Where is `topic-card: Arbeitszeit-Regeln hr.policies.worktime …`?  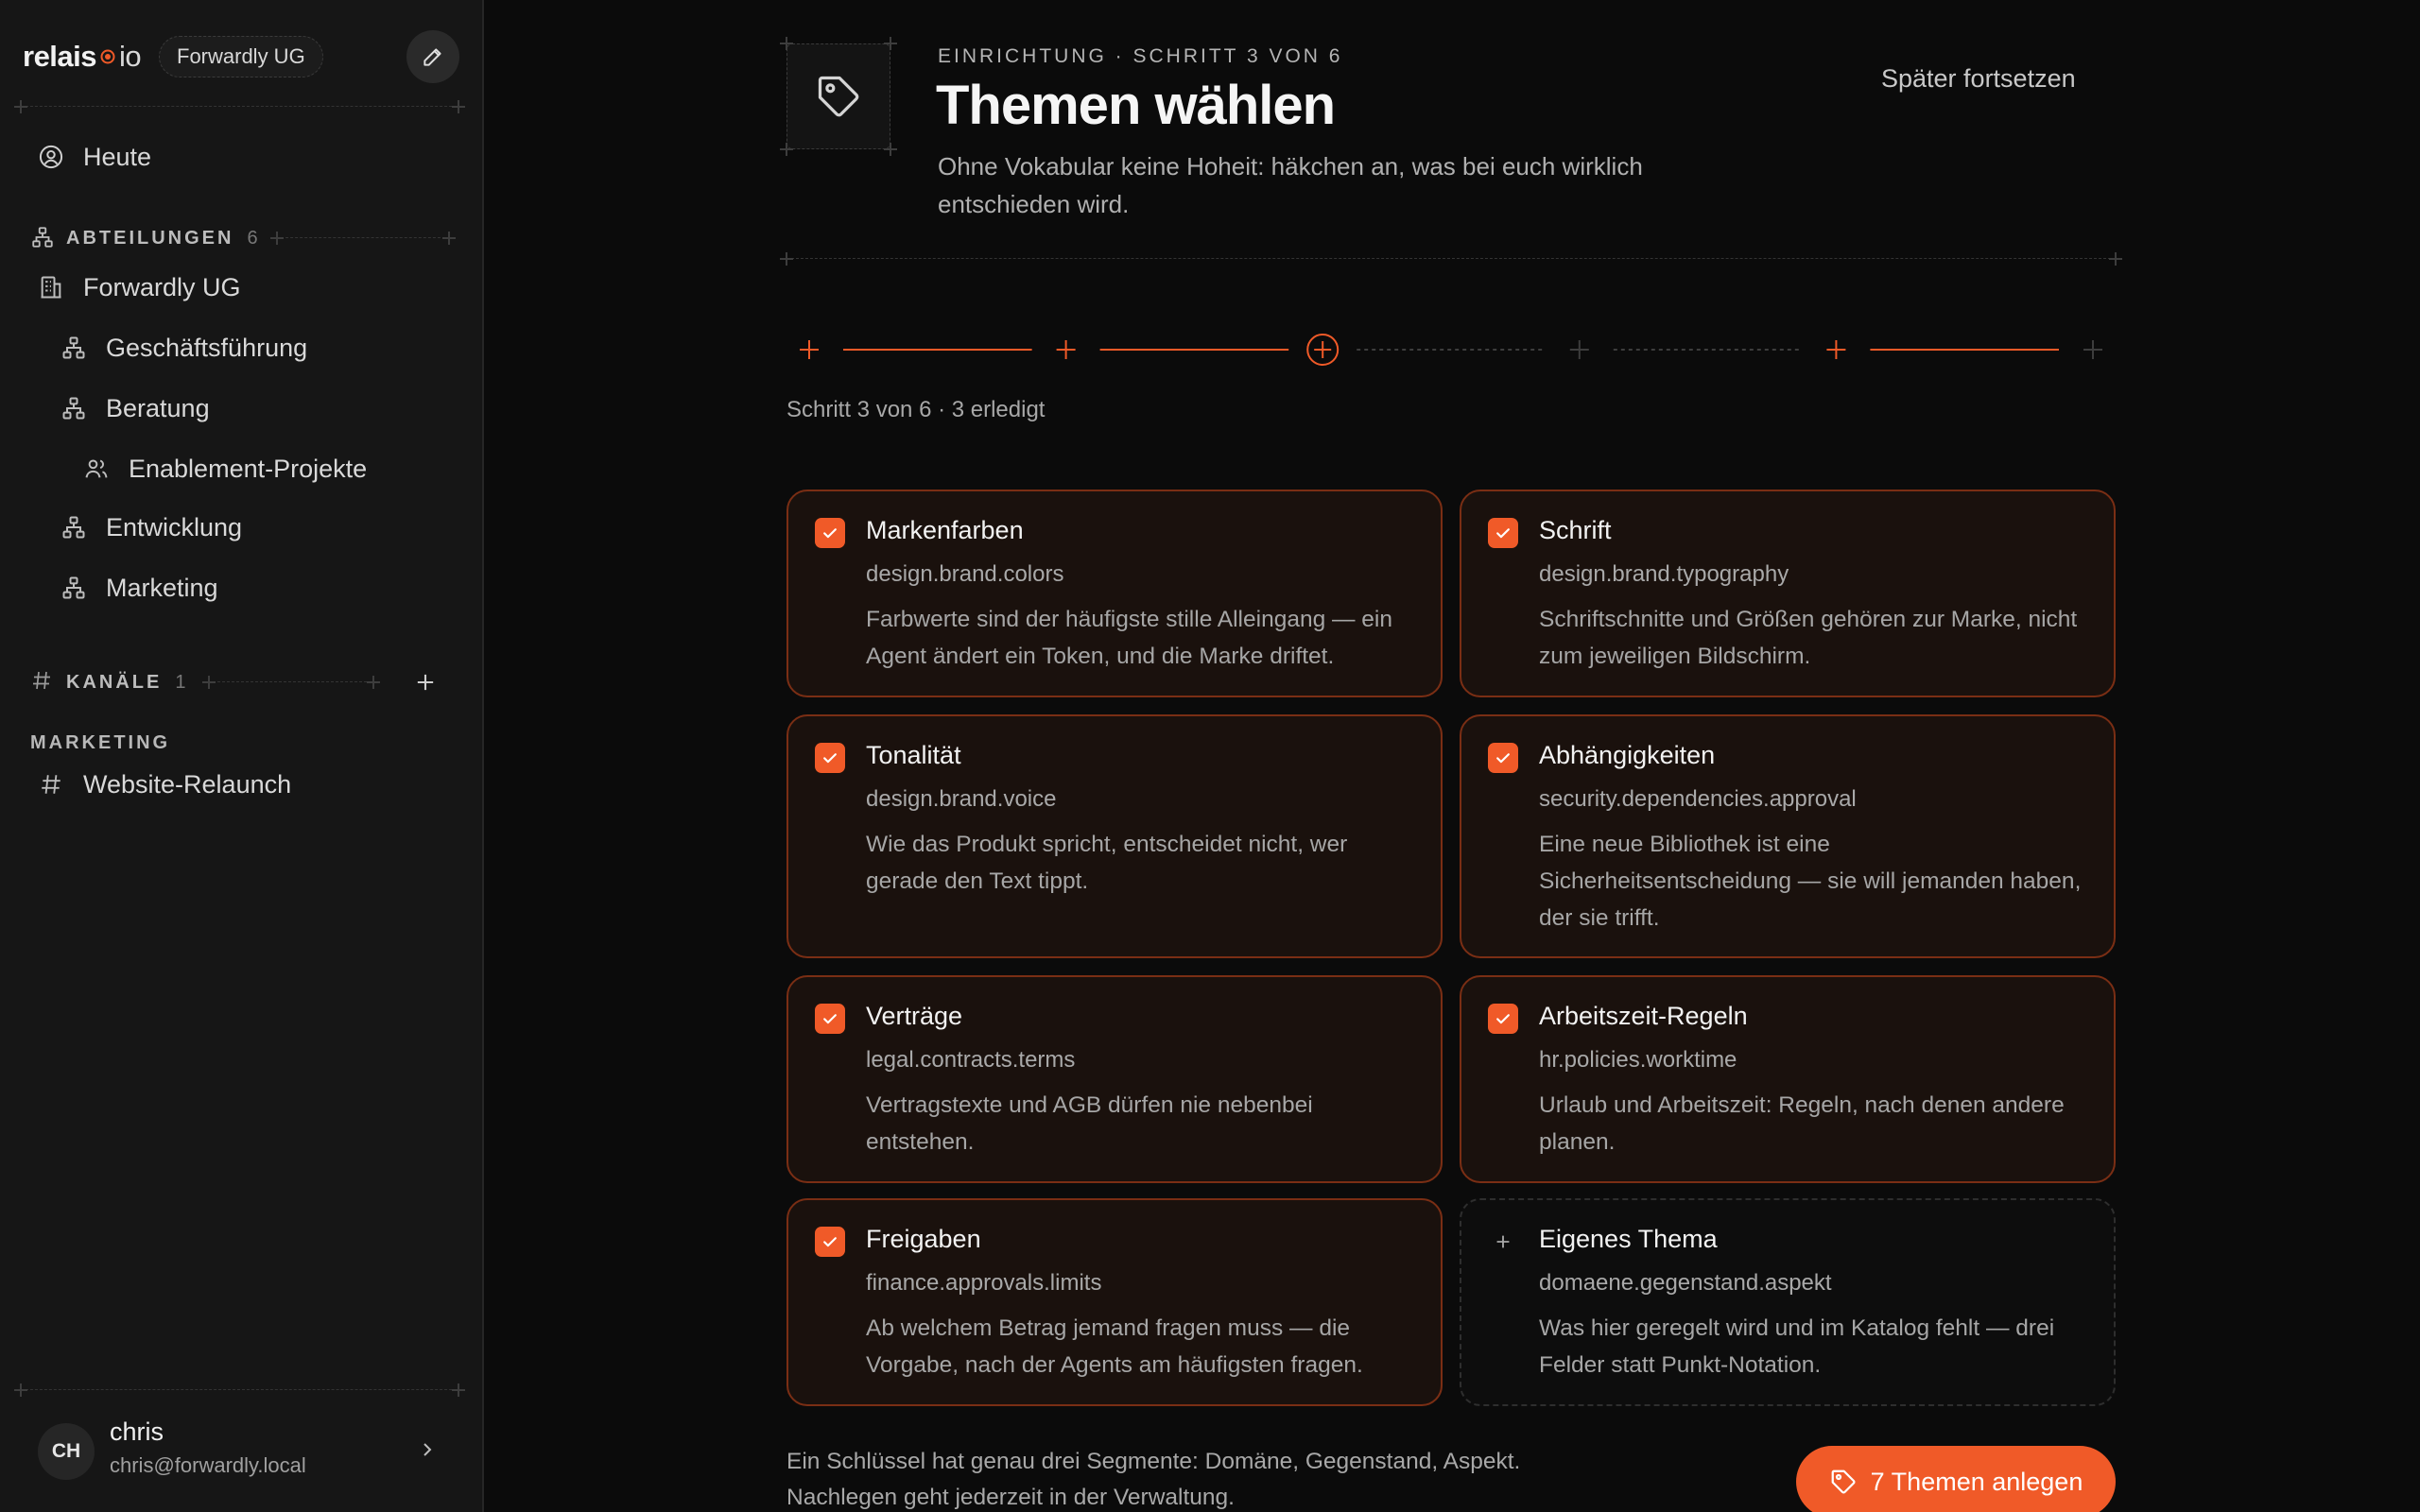 topic-card: Arbeitszeit-Regeln hr.policies.worktime … is located at coordinates (1788, 1079).